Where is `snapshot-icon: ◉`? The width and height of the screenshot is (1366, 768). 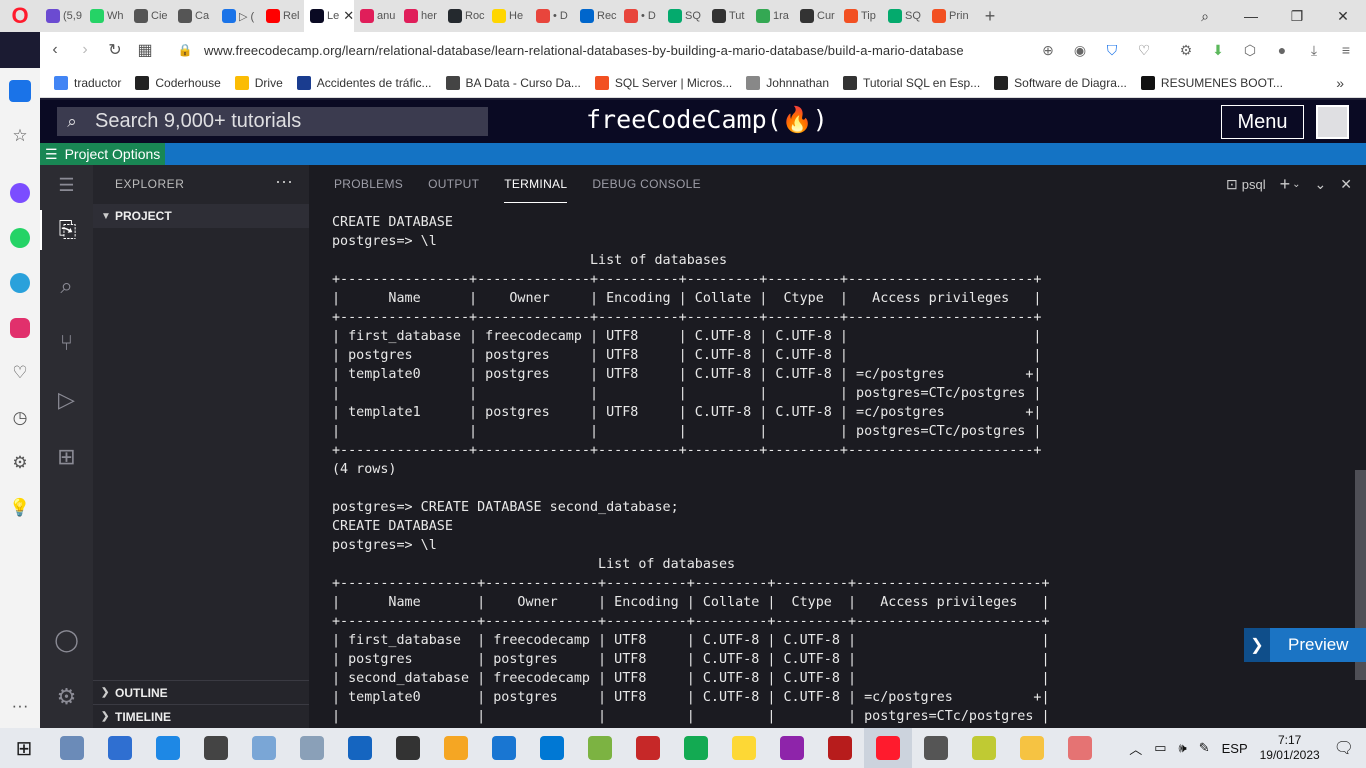
snapshot-icon: ◉ is located at coordinates (1080, 50).